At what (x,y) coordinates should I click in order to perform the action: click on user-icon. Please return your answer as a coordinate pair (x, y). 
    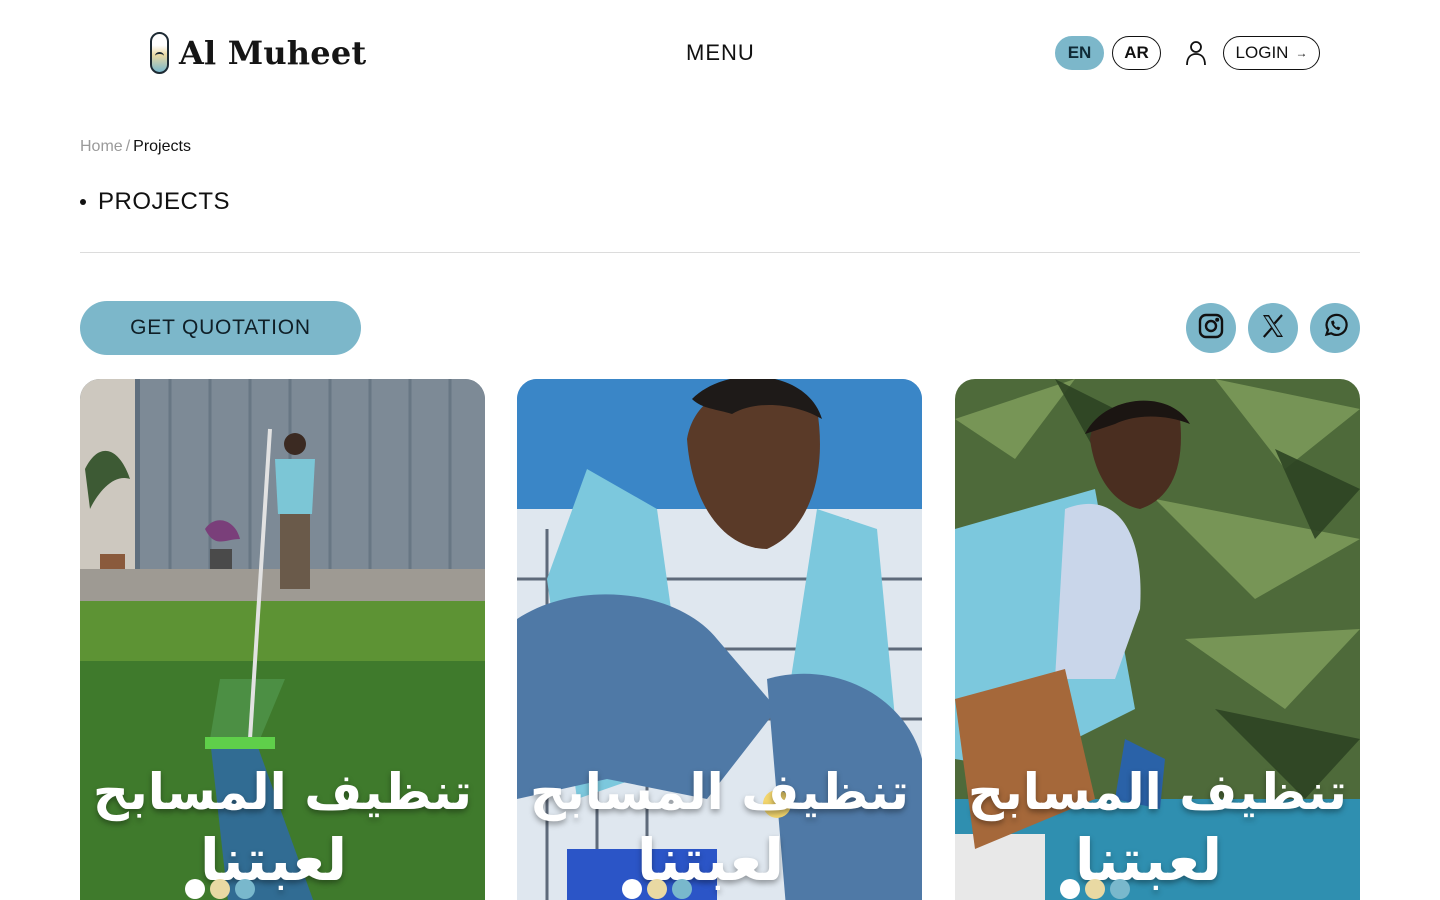
    Looking at the image, I should click on (1196, 53).